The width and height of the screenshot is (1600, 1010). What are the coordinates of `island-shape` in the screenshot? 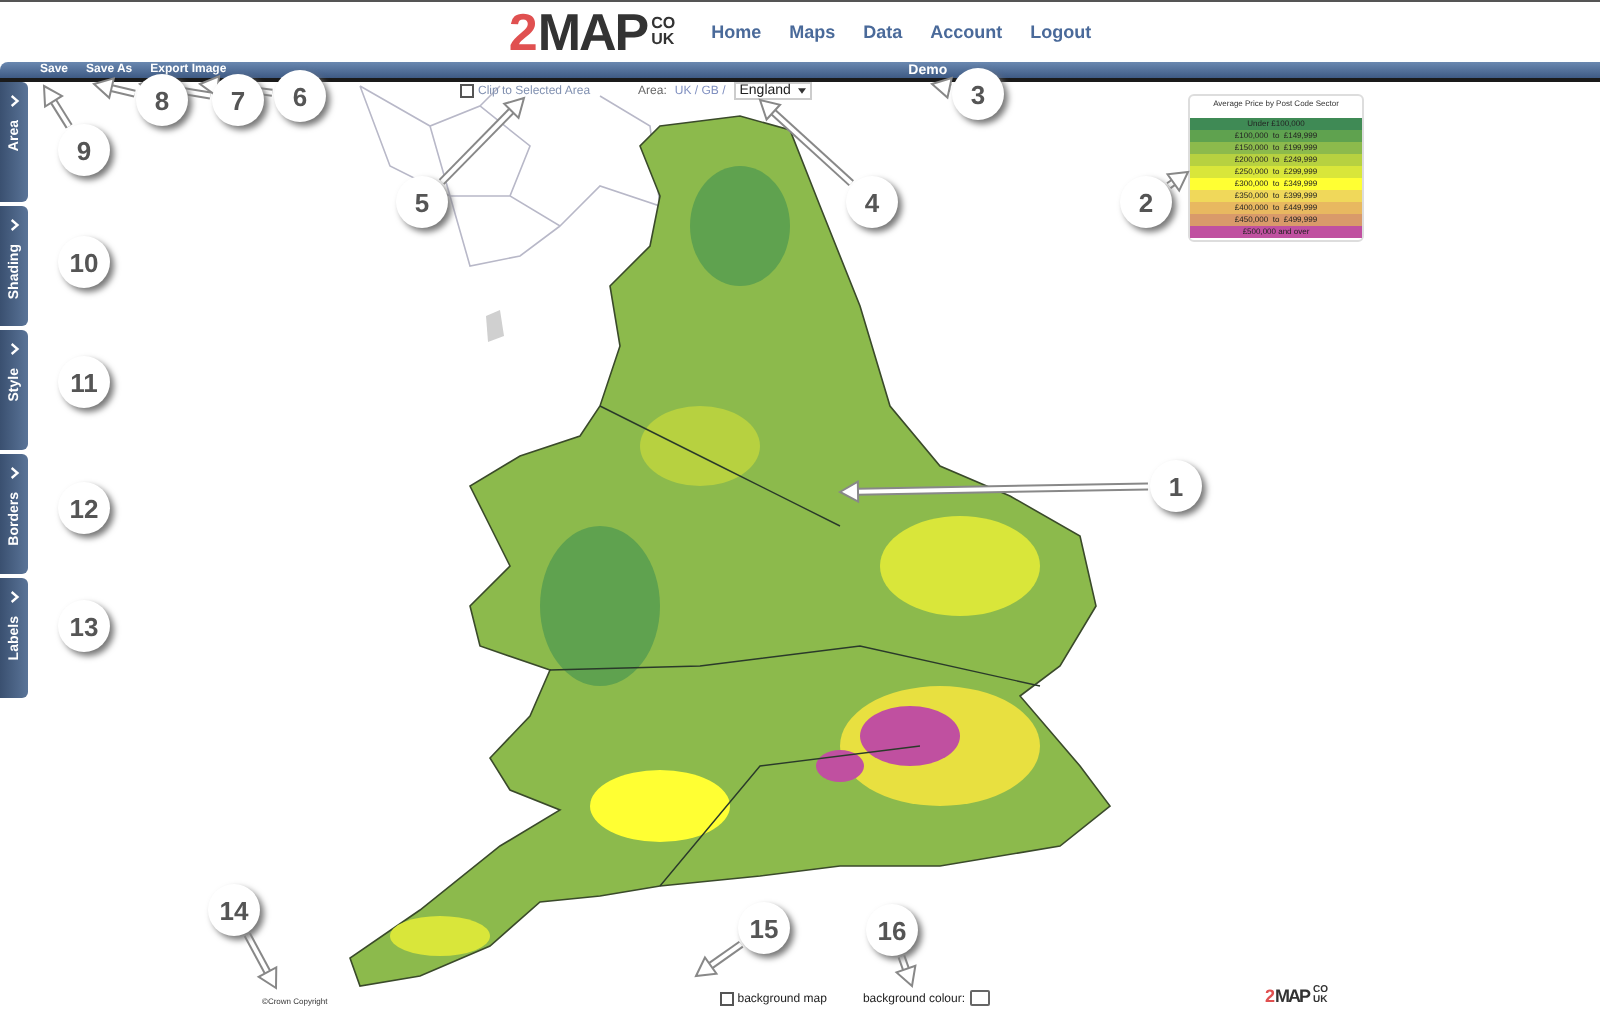 It's located at (495, 326).